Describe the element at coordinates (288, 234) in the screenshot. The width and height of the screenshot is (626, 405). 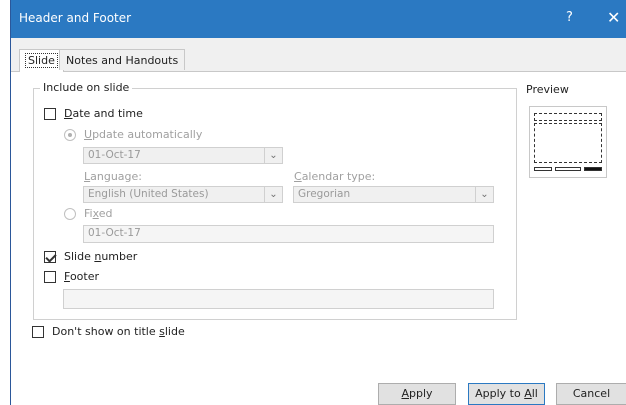
I see `fixed-date-input: 01-Oct-17` at that location.